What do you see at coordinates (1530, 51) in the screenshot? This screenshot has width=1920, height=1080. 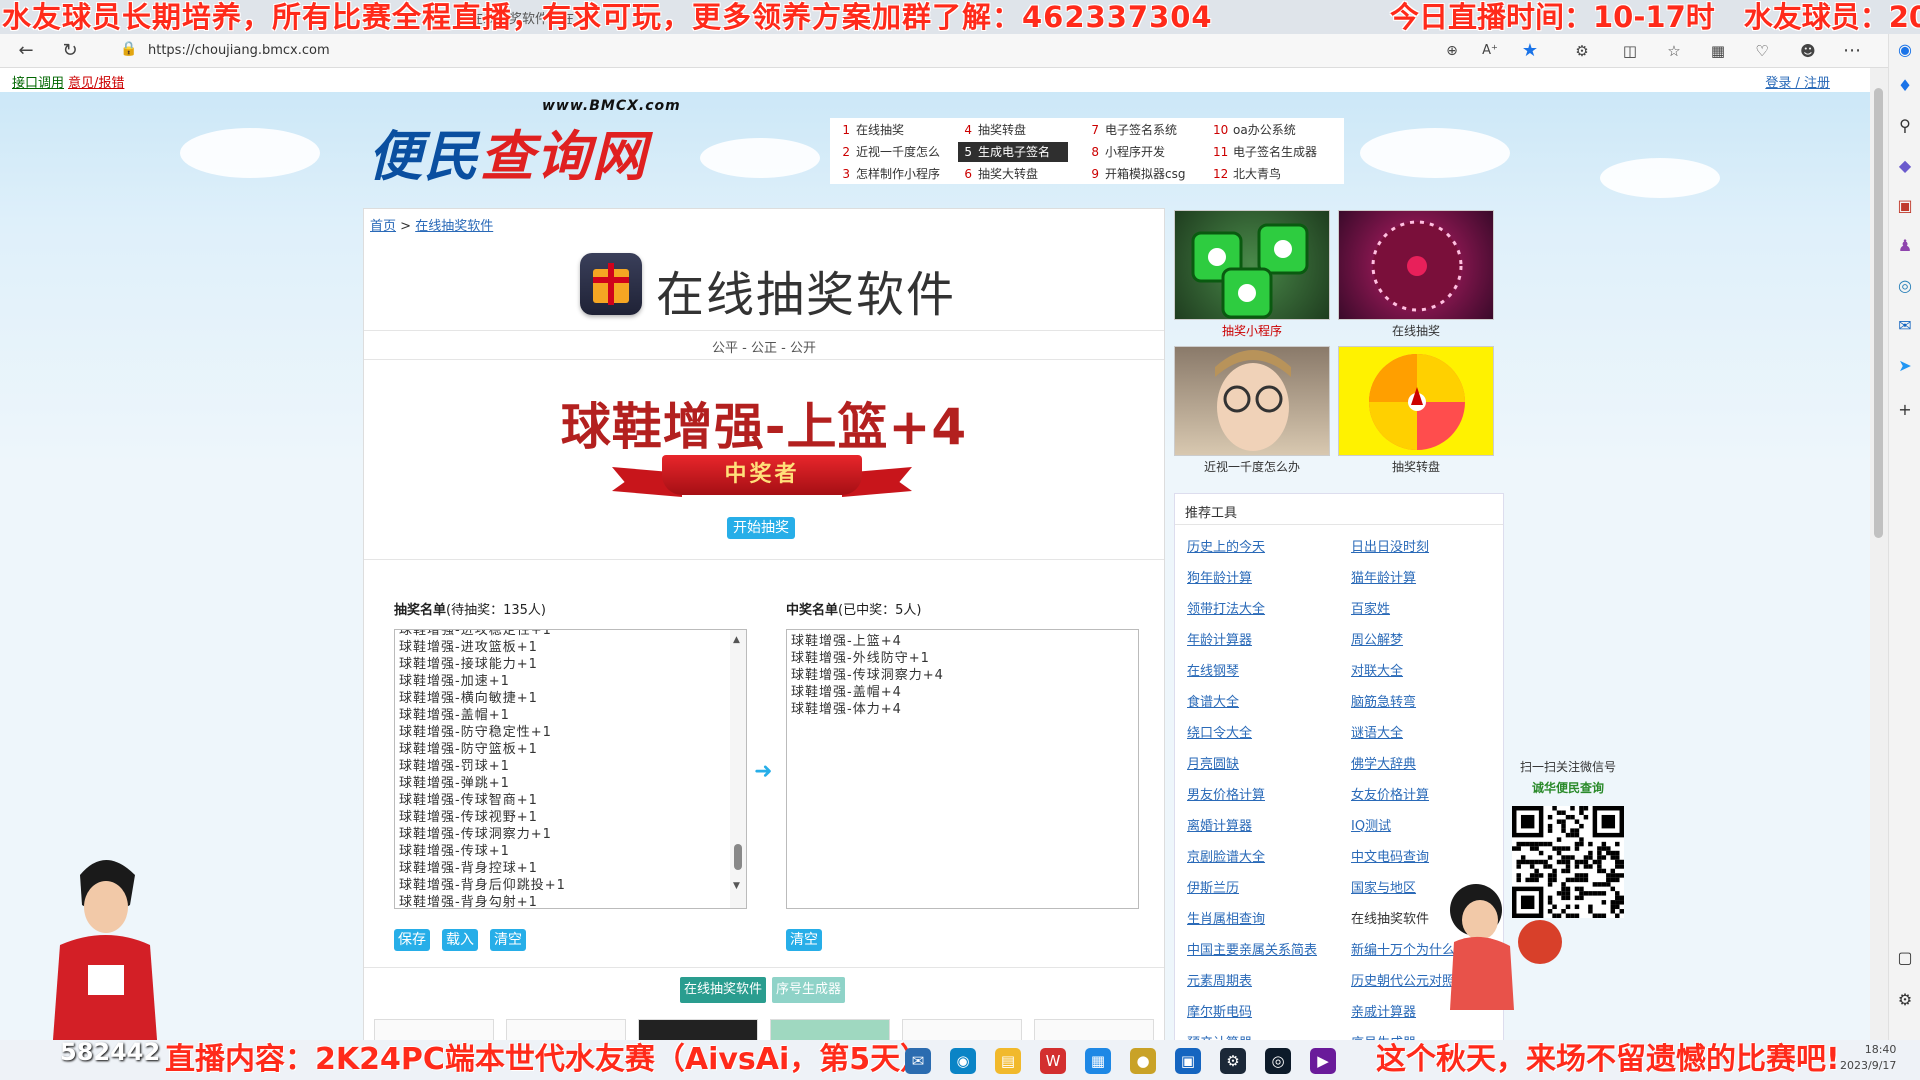 I see `favorite-star-icon: ★` at bounding box center [1530, 51].